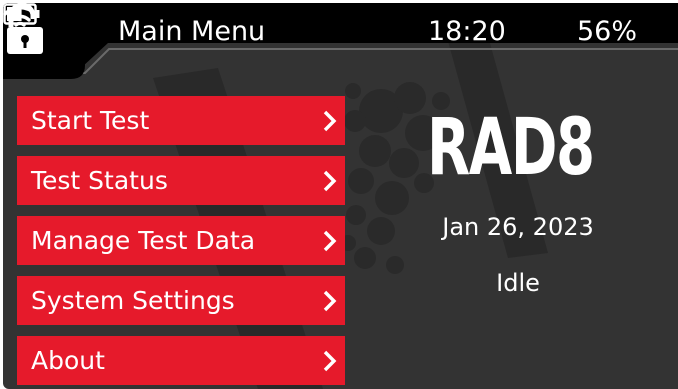  What do you see at coordinates (607, 31) in the screenshot?
I see `battery-percentage: 56%` at bounding box center [607, 31].